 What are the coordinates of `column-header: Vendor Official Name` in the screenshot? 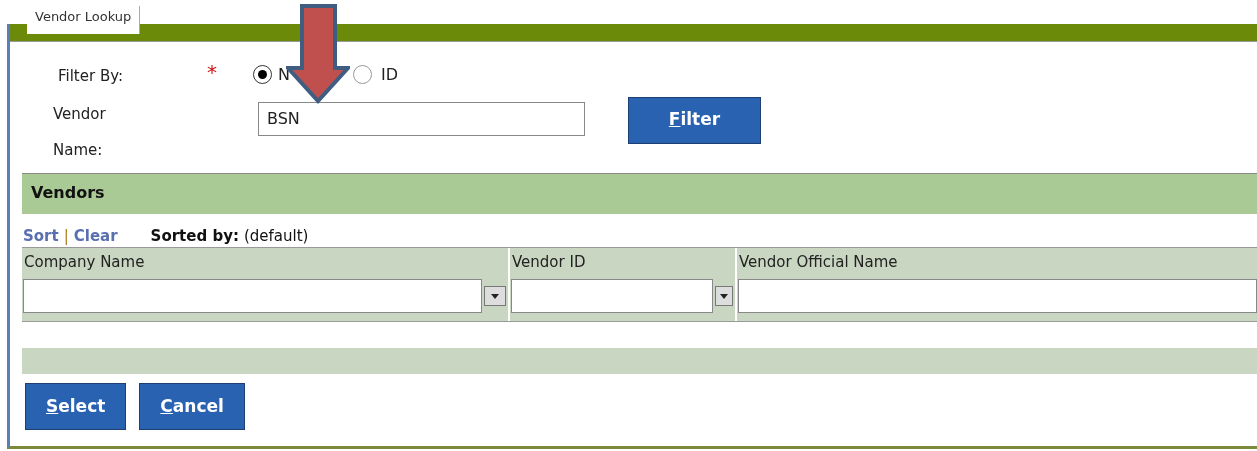 It's located at (818, 262).